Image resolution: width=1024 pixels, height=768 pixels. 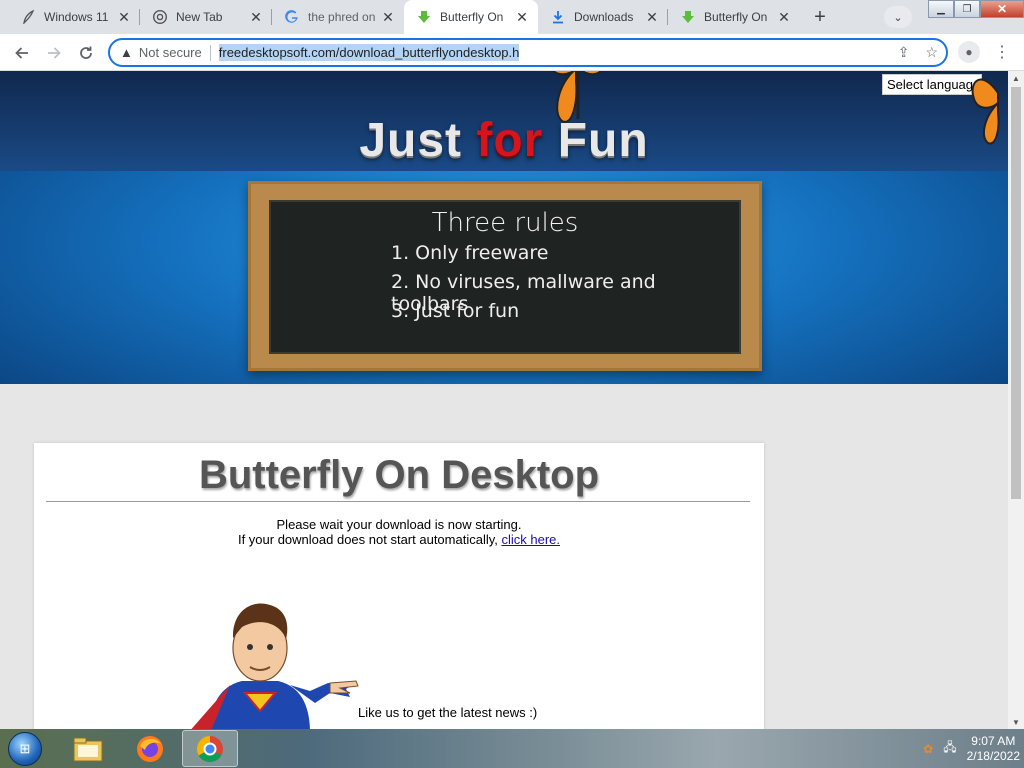 What do you see at coordinates (170, 52) in the screenshot?
I see `security-label: Not secure` at bounding box center [170, 52].